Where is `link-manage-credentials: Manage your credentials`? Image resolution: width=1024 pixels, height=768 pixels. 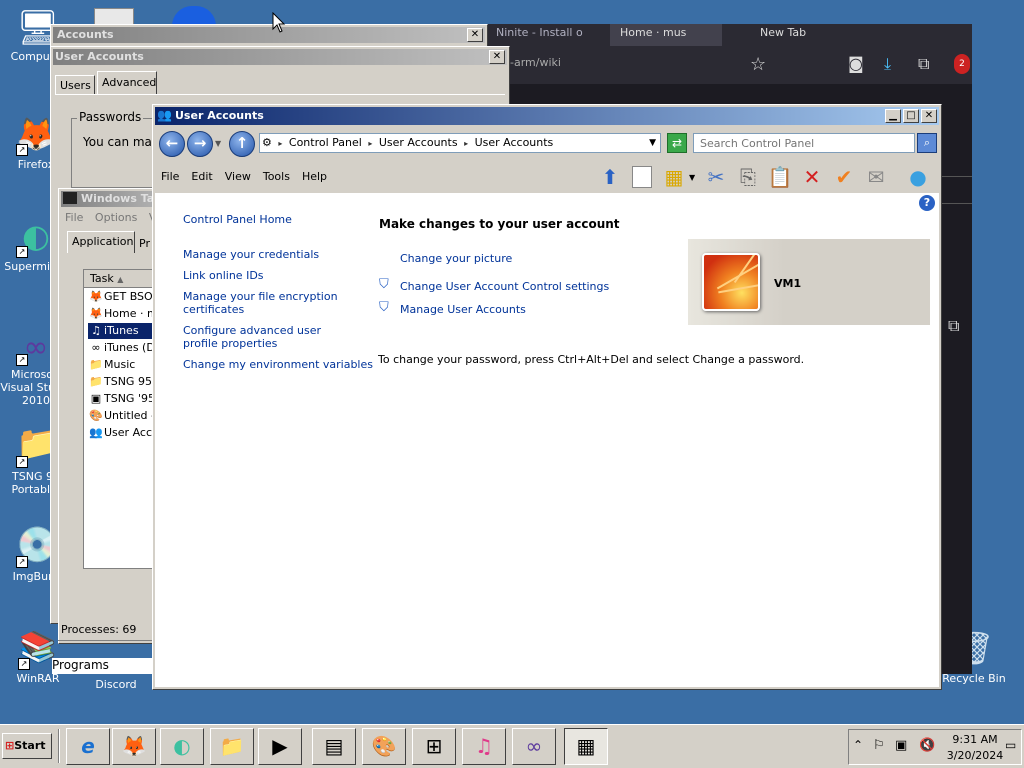
link-manage-credentials: Manage your credentials is located at coordinates (251, 254).